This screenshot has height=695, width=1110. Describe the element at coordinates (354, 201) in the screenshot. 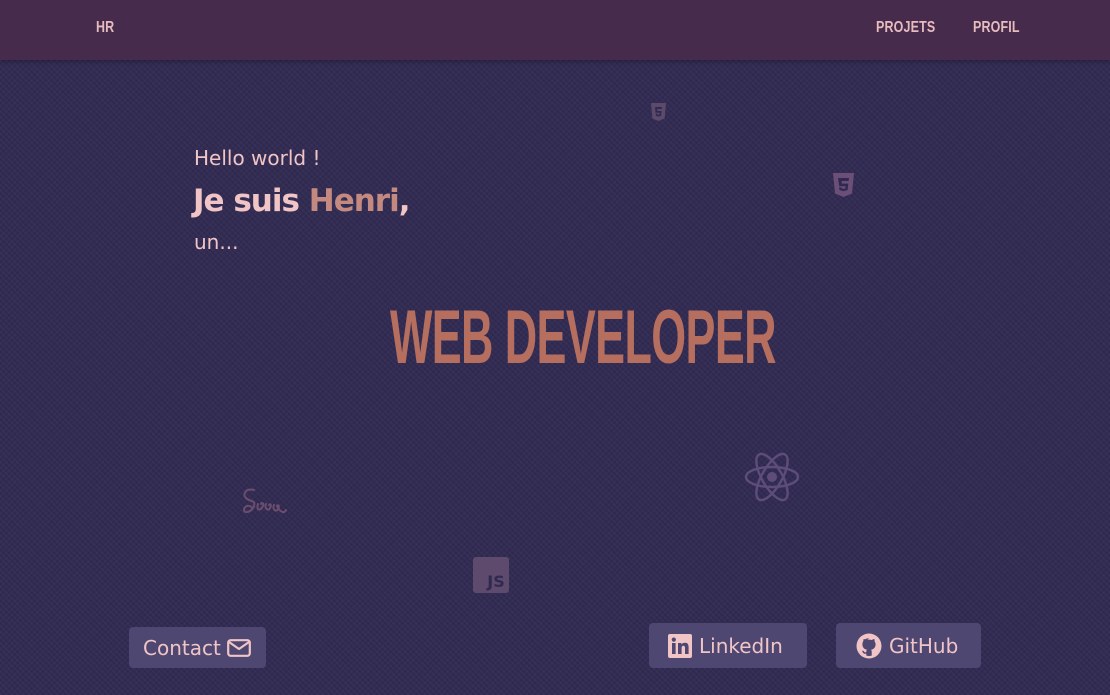

I see `intro-name: Henri` at that location.